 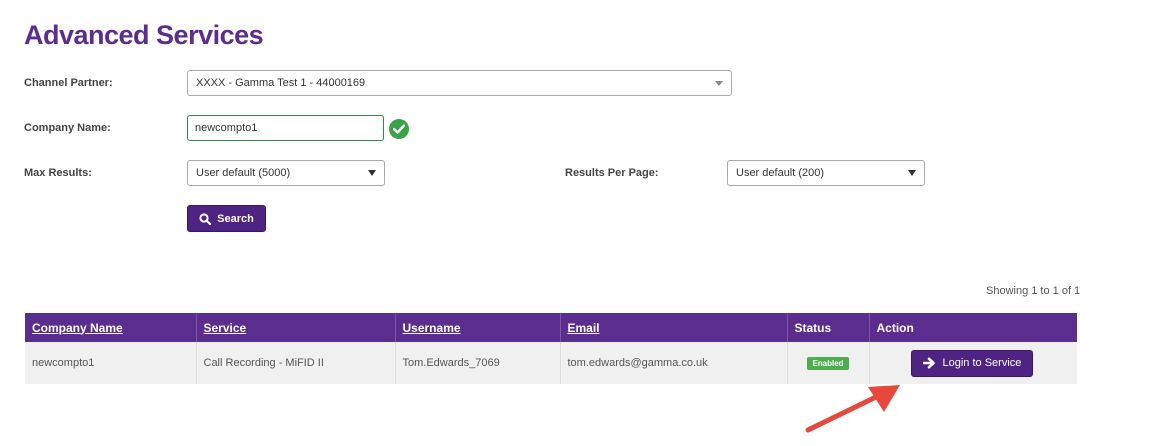 I want to click on page-title: Advanced Services, so click(x=144, y=35).